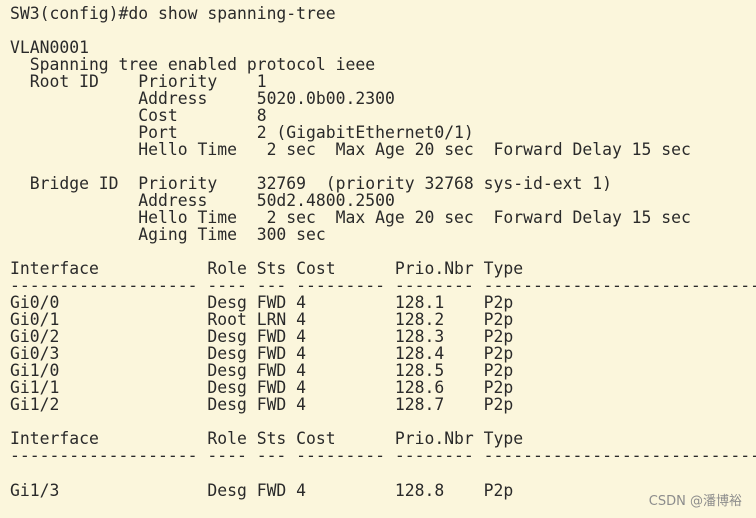  I want to click on interface-row-gi0-1: Gi0/1 Root LRN 4 128.2 P2p, so click(262, 319).